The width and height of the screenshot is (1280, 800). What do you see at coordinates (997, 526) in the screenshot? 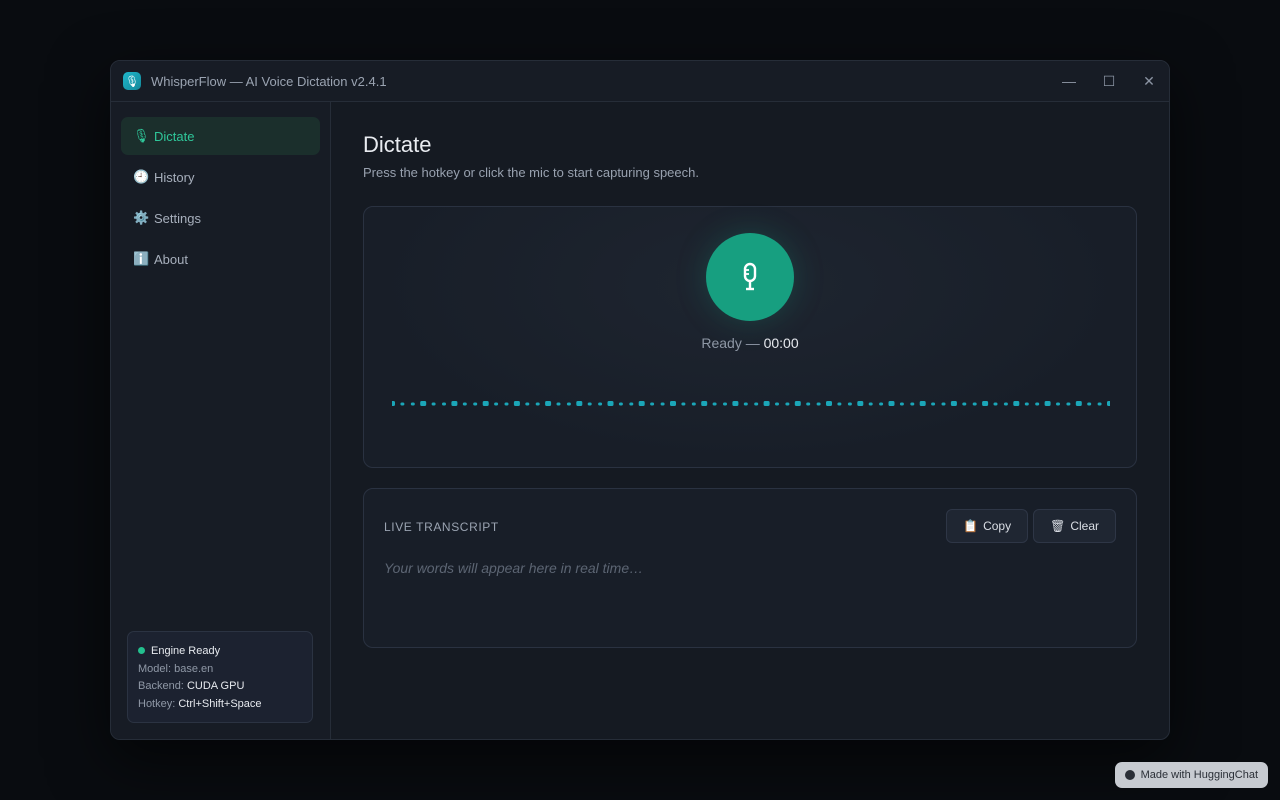
I see `copy-label: Copy` at bounding box center [997, 526].